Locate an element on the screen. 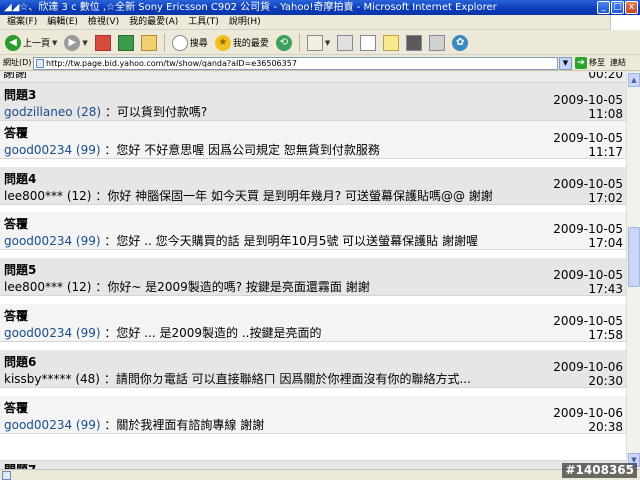 The height and width of the screenshot is (480, 640). timestamp-time: 17:58 is located at coordinates (605, 335).